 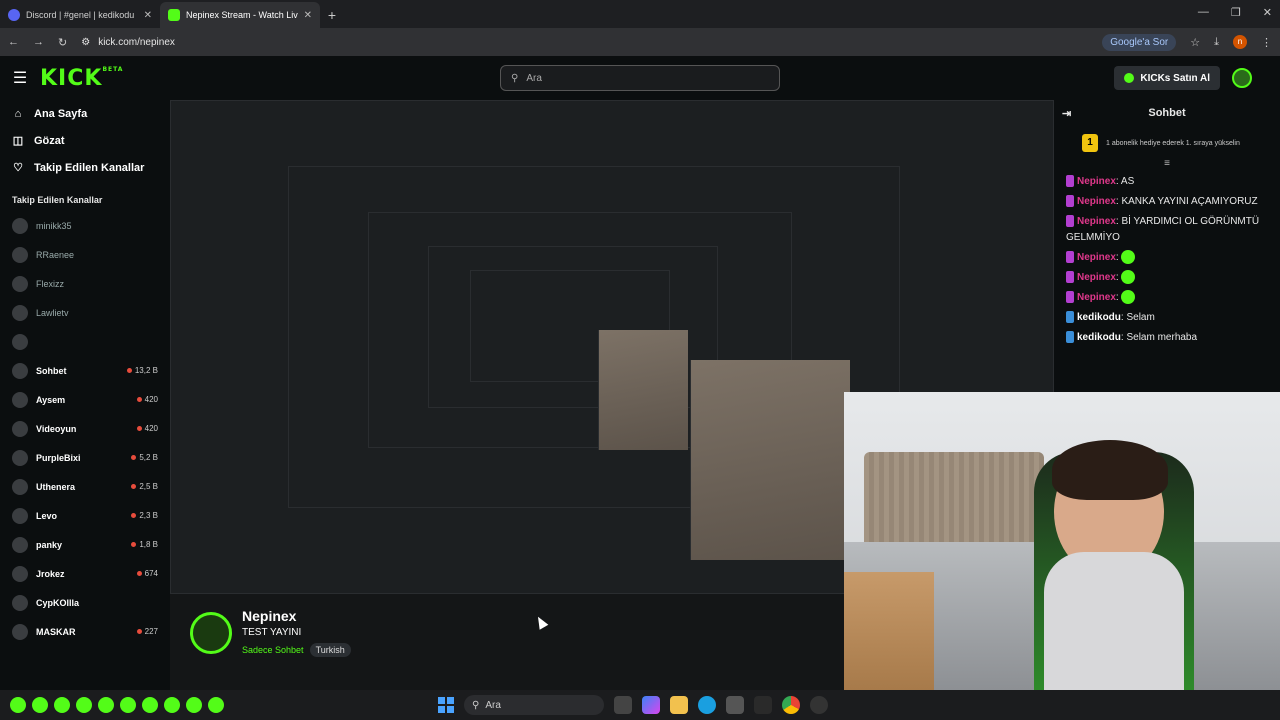 What do you see at coordinates (446, 705) in the screenshot?
I see `windows-start-icon` at bounding box center [446, 705].